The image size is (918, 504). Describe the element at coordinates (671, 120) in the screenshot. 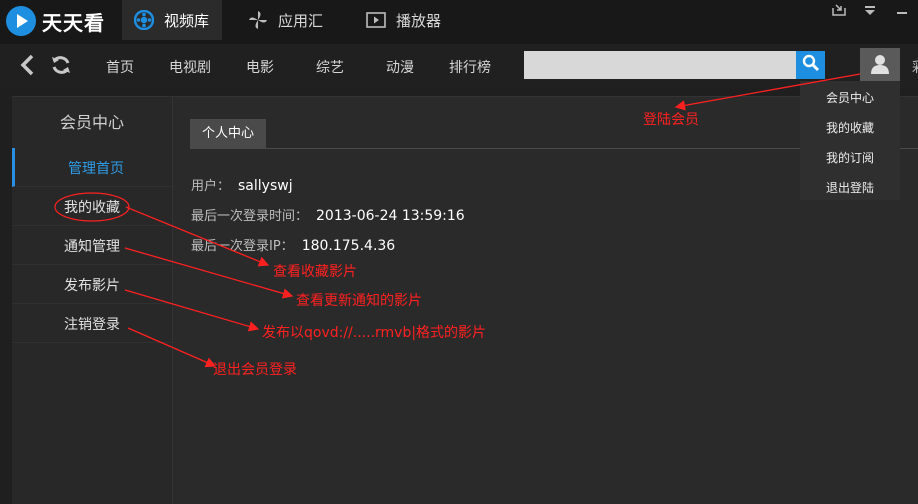

I see `annotation-login: 登陆会员` at that location.